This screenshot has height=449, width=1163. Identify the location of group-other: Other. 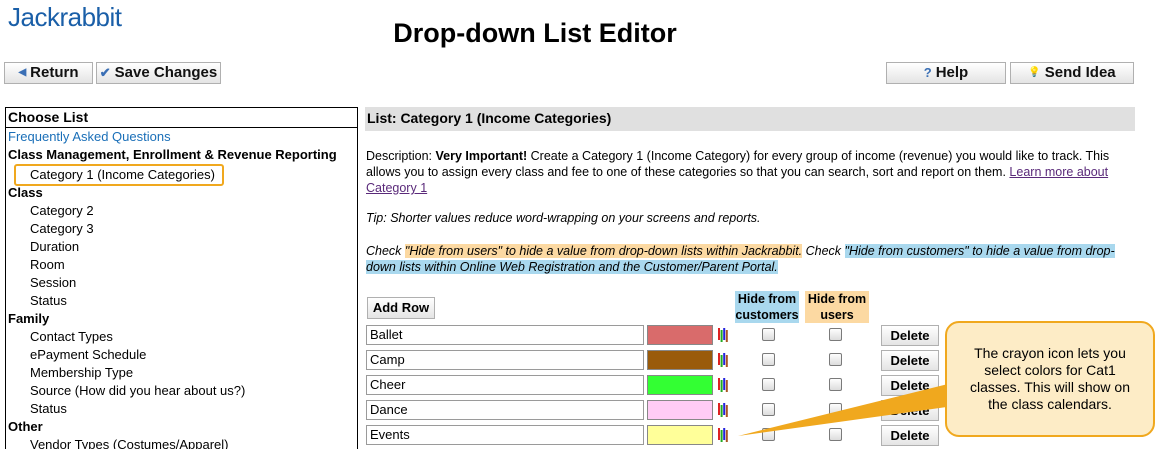
(25, 426).